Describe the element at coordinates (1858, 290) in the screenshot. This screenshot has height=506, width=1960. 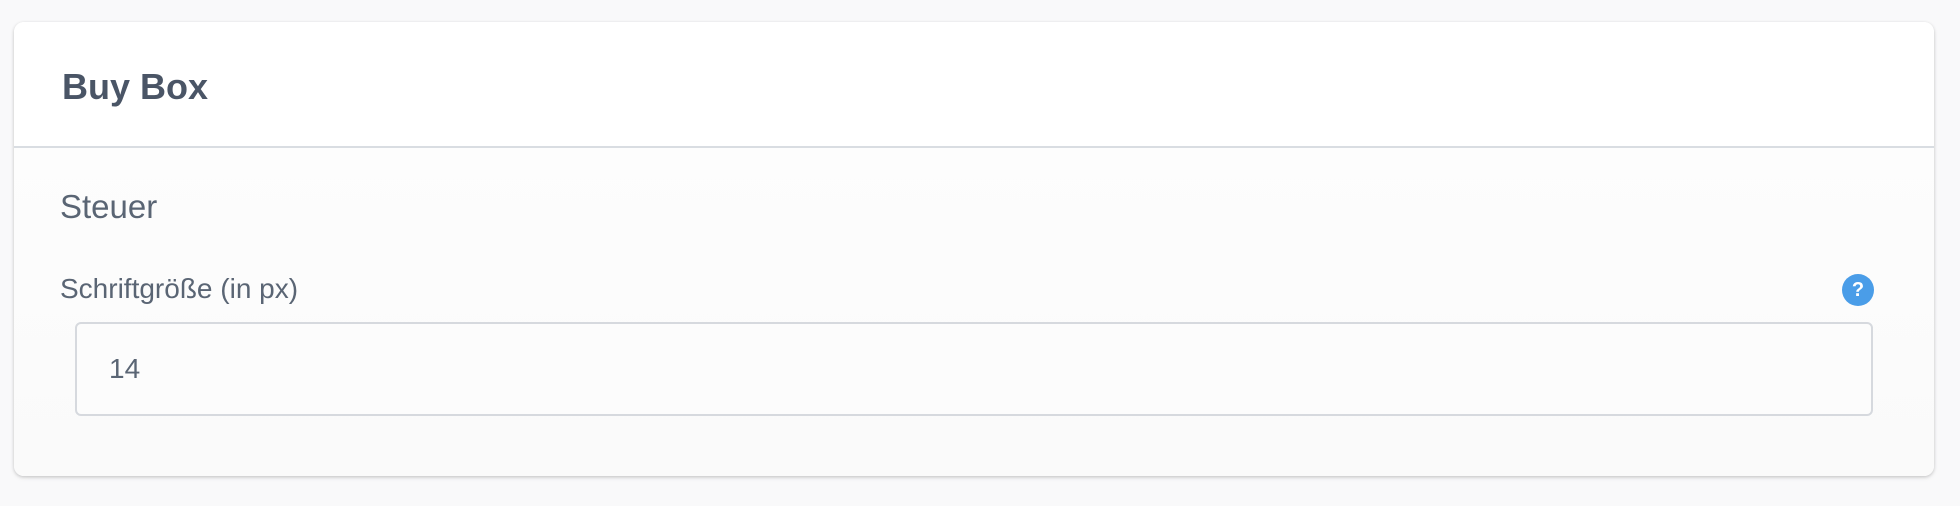
I see `help-icon: ?` at that location.